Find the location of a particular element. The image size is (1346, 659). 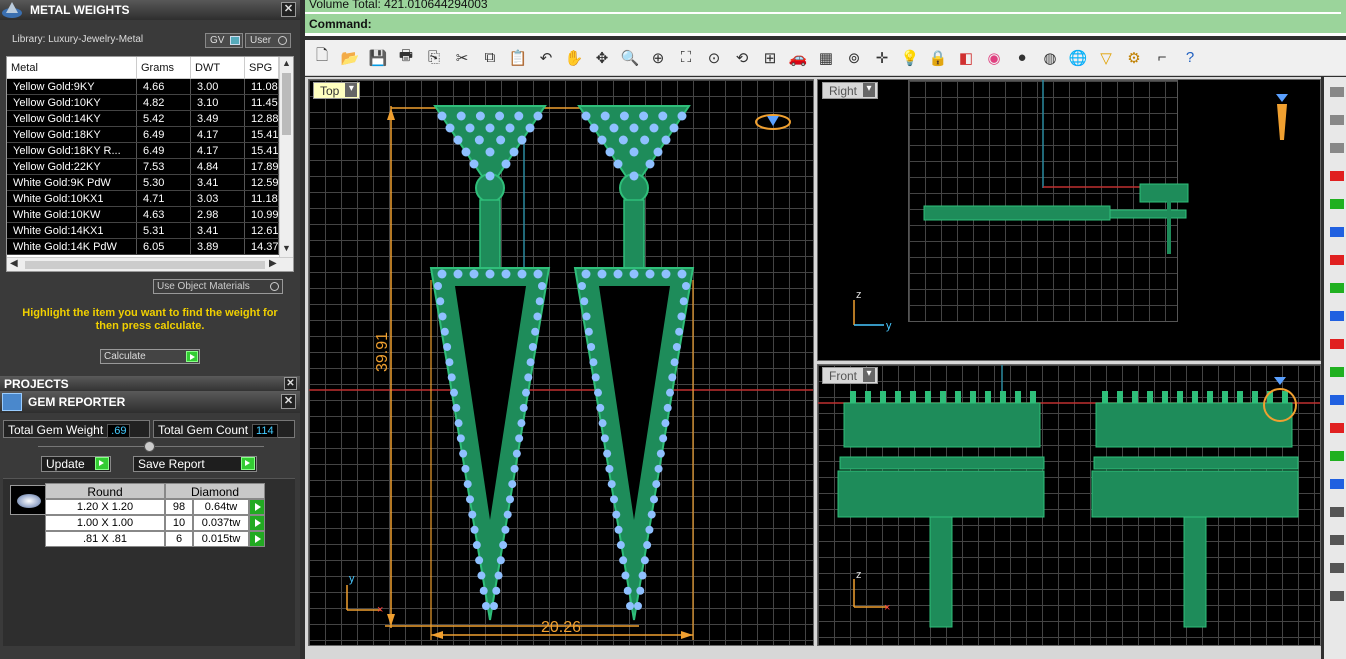

sphere-icon: ● is located at coordinates (1022, 58).